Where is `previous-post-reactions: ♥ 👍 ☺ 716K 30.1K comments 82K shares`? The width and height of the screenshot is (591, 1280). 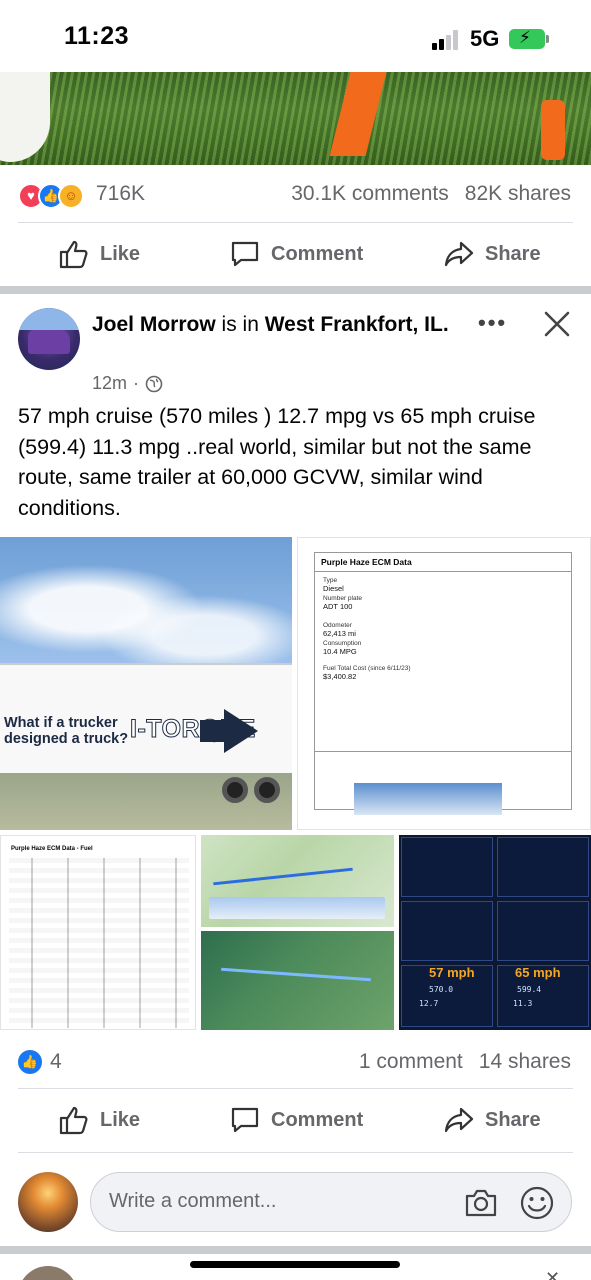 previous-post-reactions: ♥ 👍 ☺ 716K 30.1K comments 82K shares is located at coordinates (295, 196).